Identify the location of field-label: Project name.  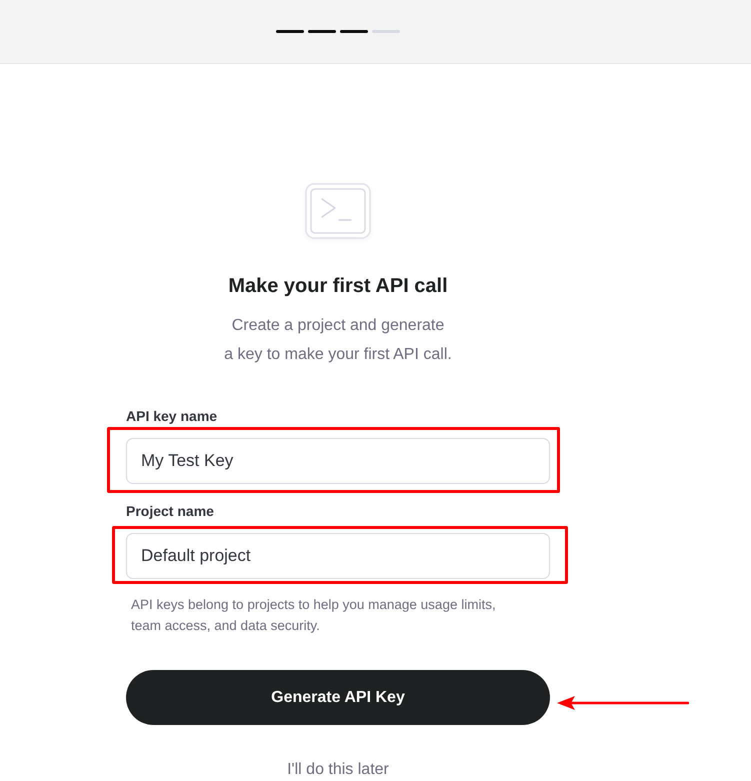
(170, 511).